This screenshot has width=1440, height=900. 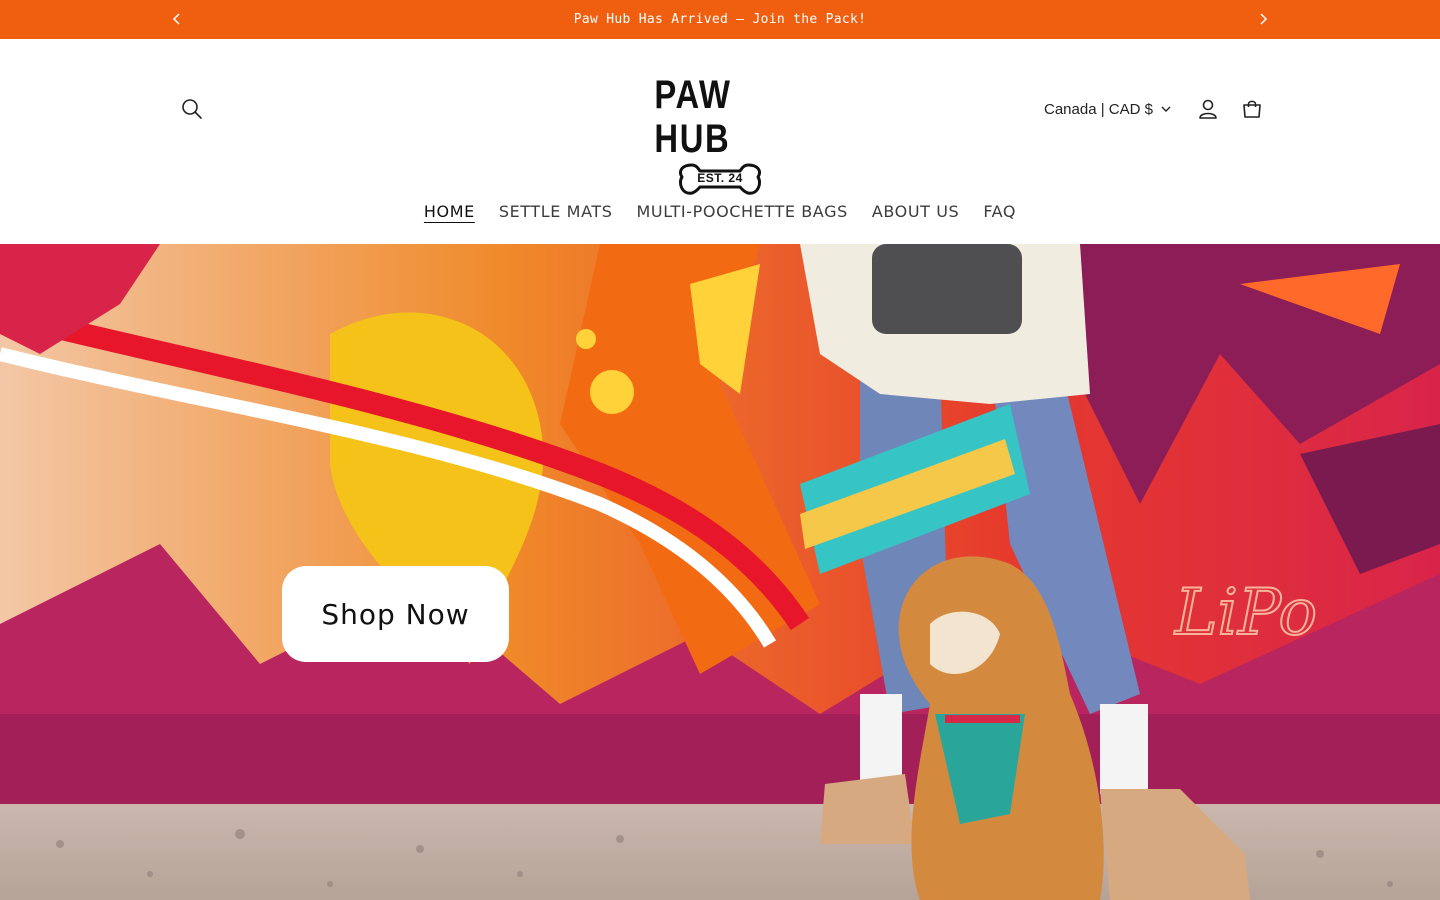 I want to click on user-icon, so click(x=1208, y=109).